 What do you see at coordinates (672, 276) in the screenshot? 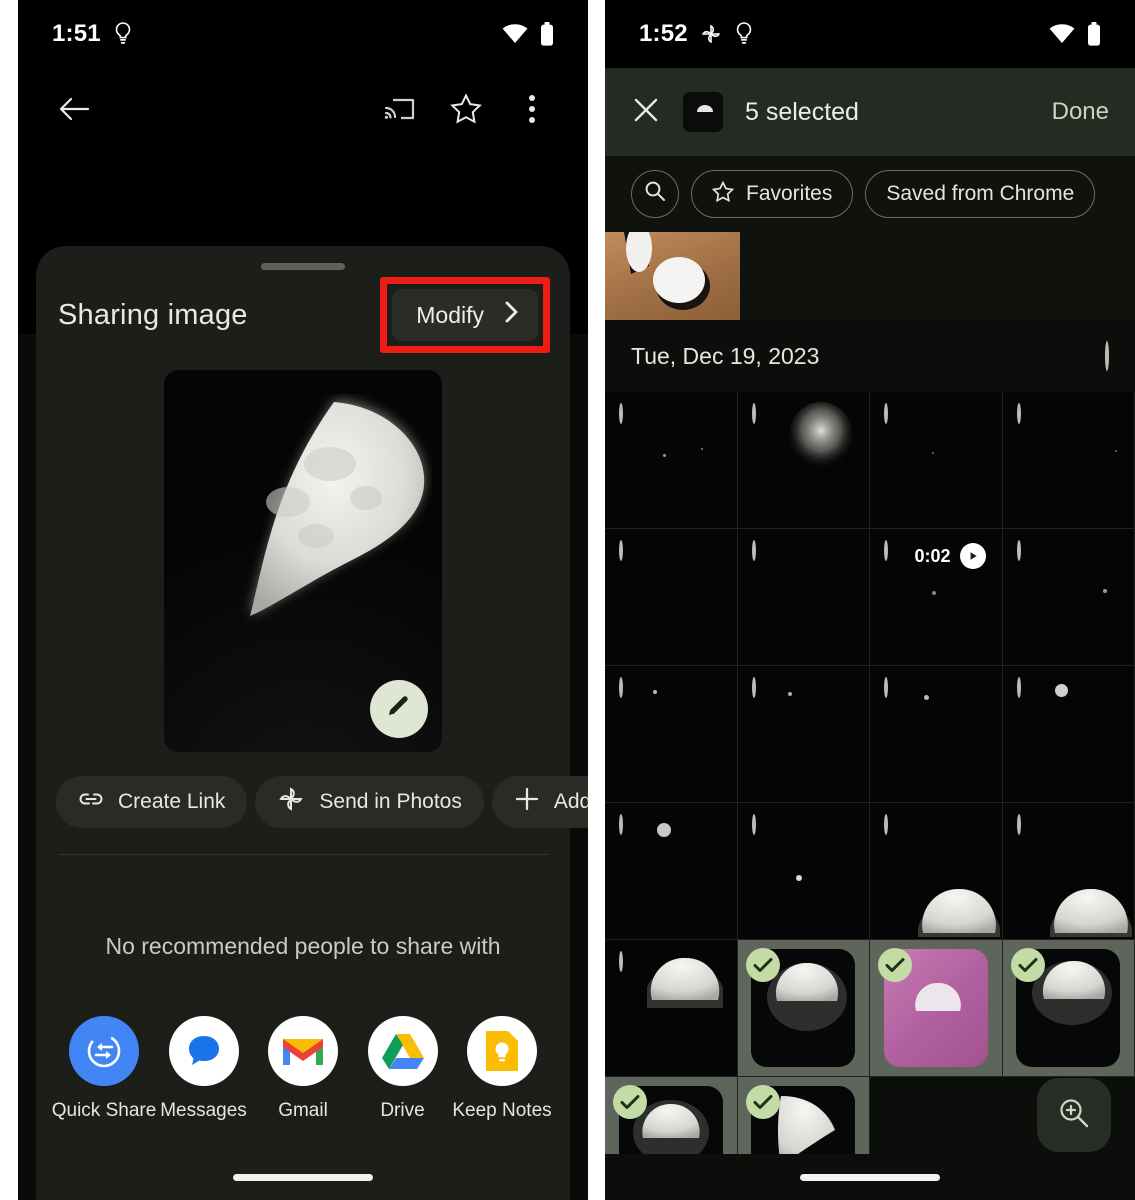
I see `chromecast-photo-thumbnail` at bounding box center [672, 276].